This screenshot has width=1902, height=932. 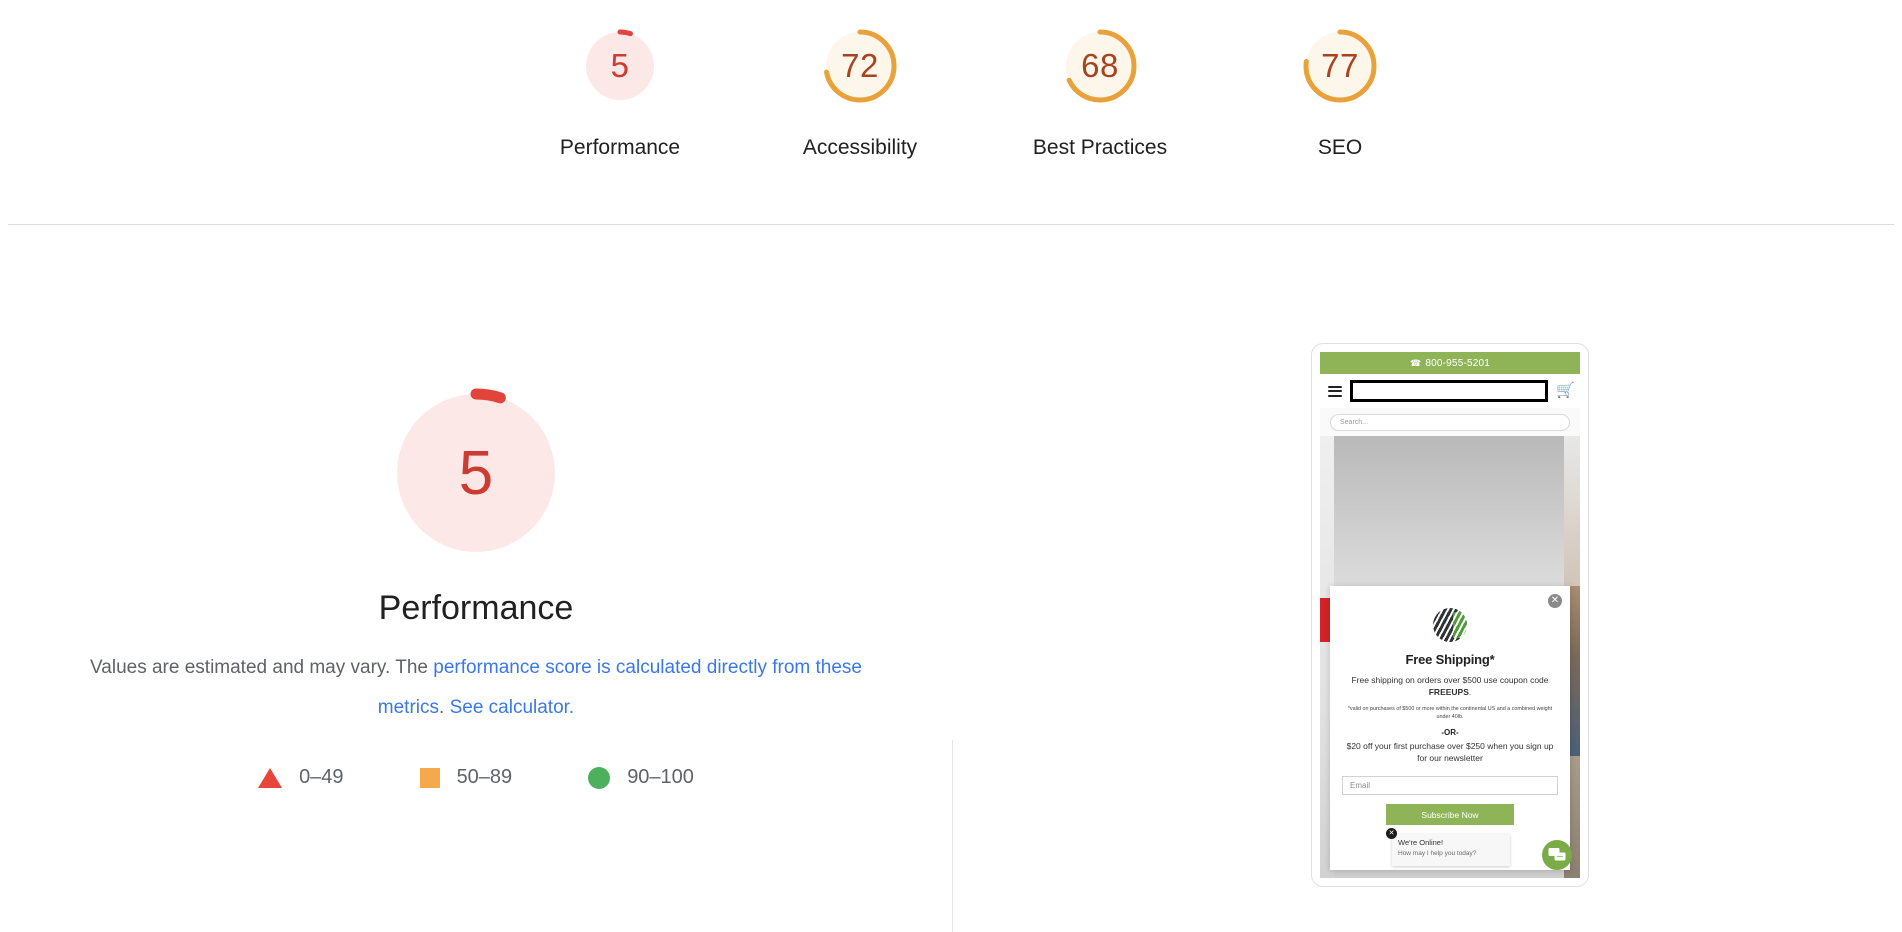 I want to click on summary-gauge-best-practices: 68 Best Practices, so click(x=1100, y=89).